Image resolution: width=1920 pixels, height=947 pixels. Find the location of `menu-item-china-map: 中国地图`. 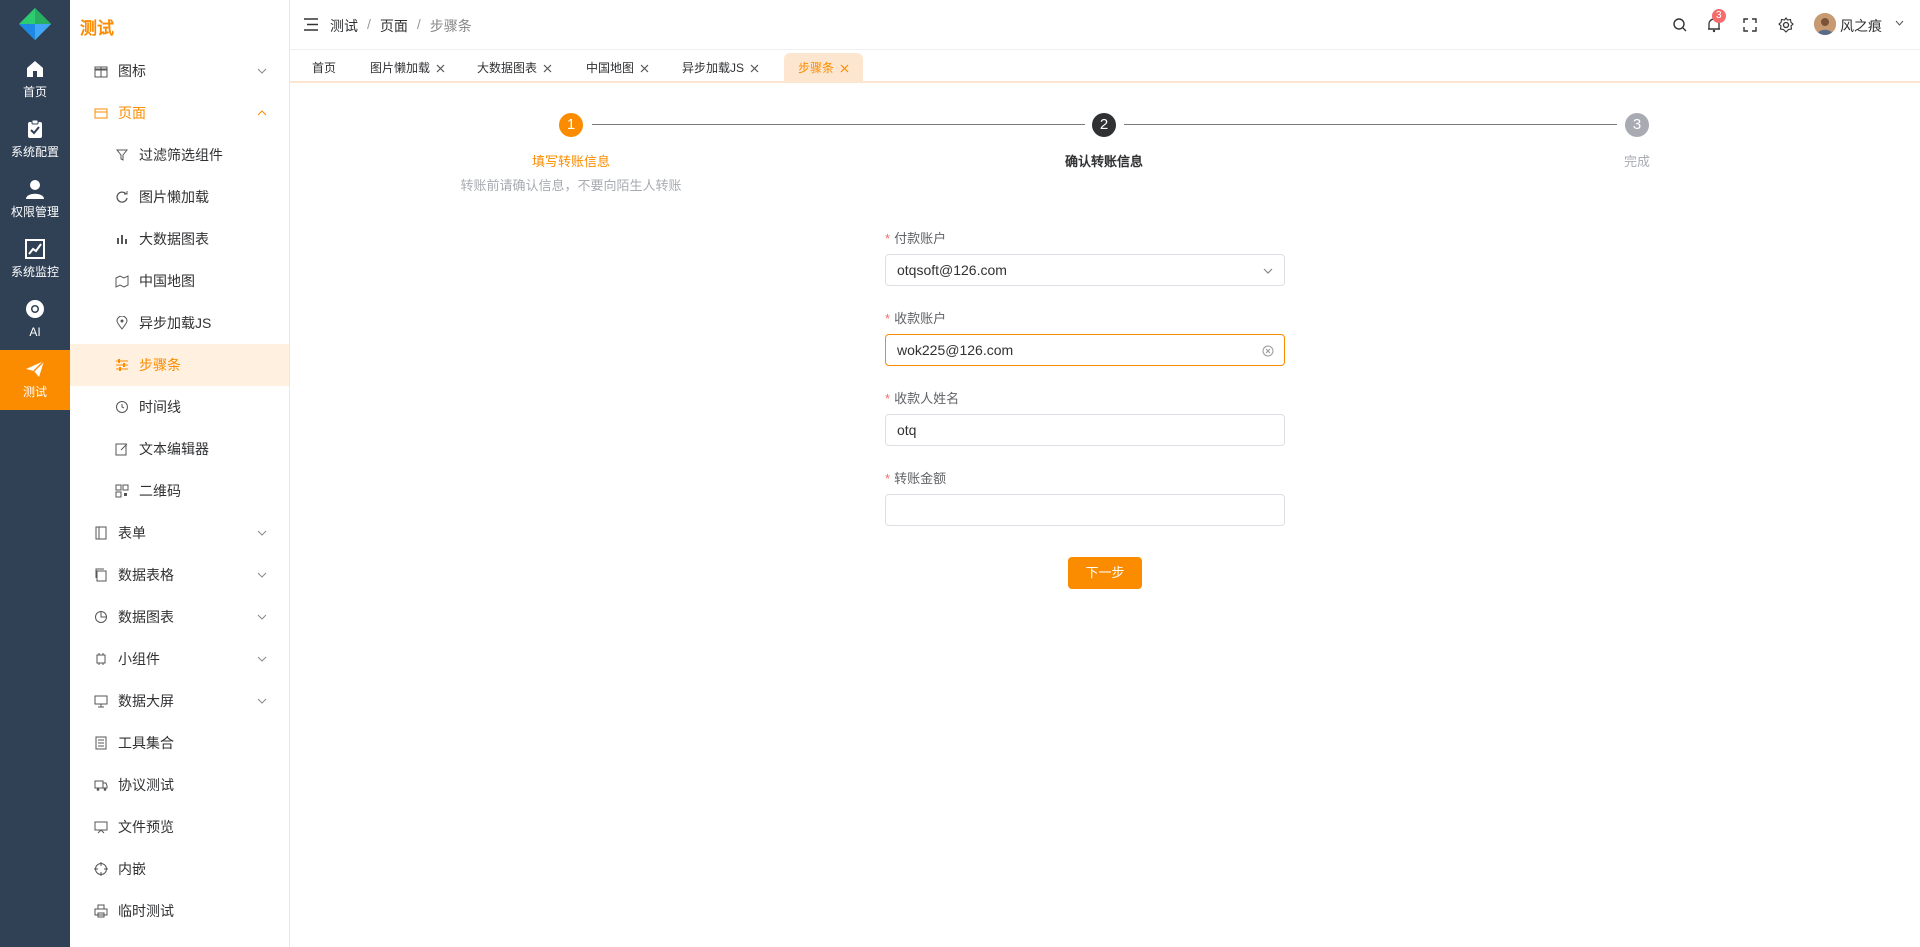

menu-item-china-map: 中国地图 is located at coordinates (179, 281).